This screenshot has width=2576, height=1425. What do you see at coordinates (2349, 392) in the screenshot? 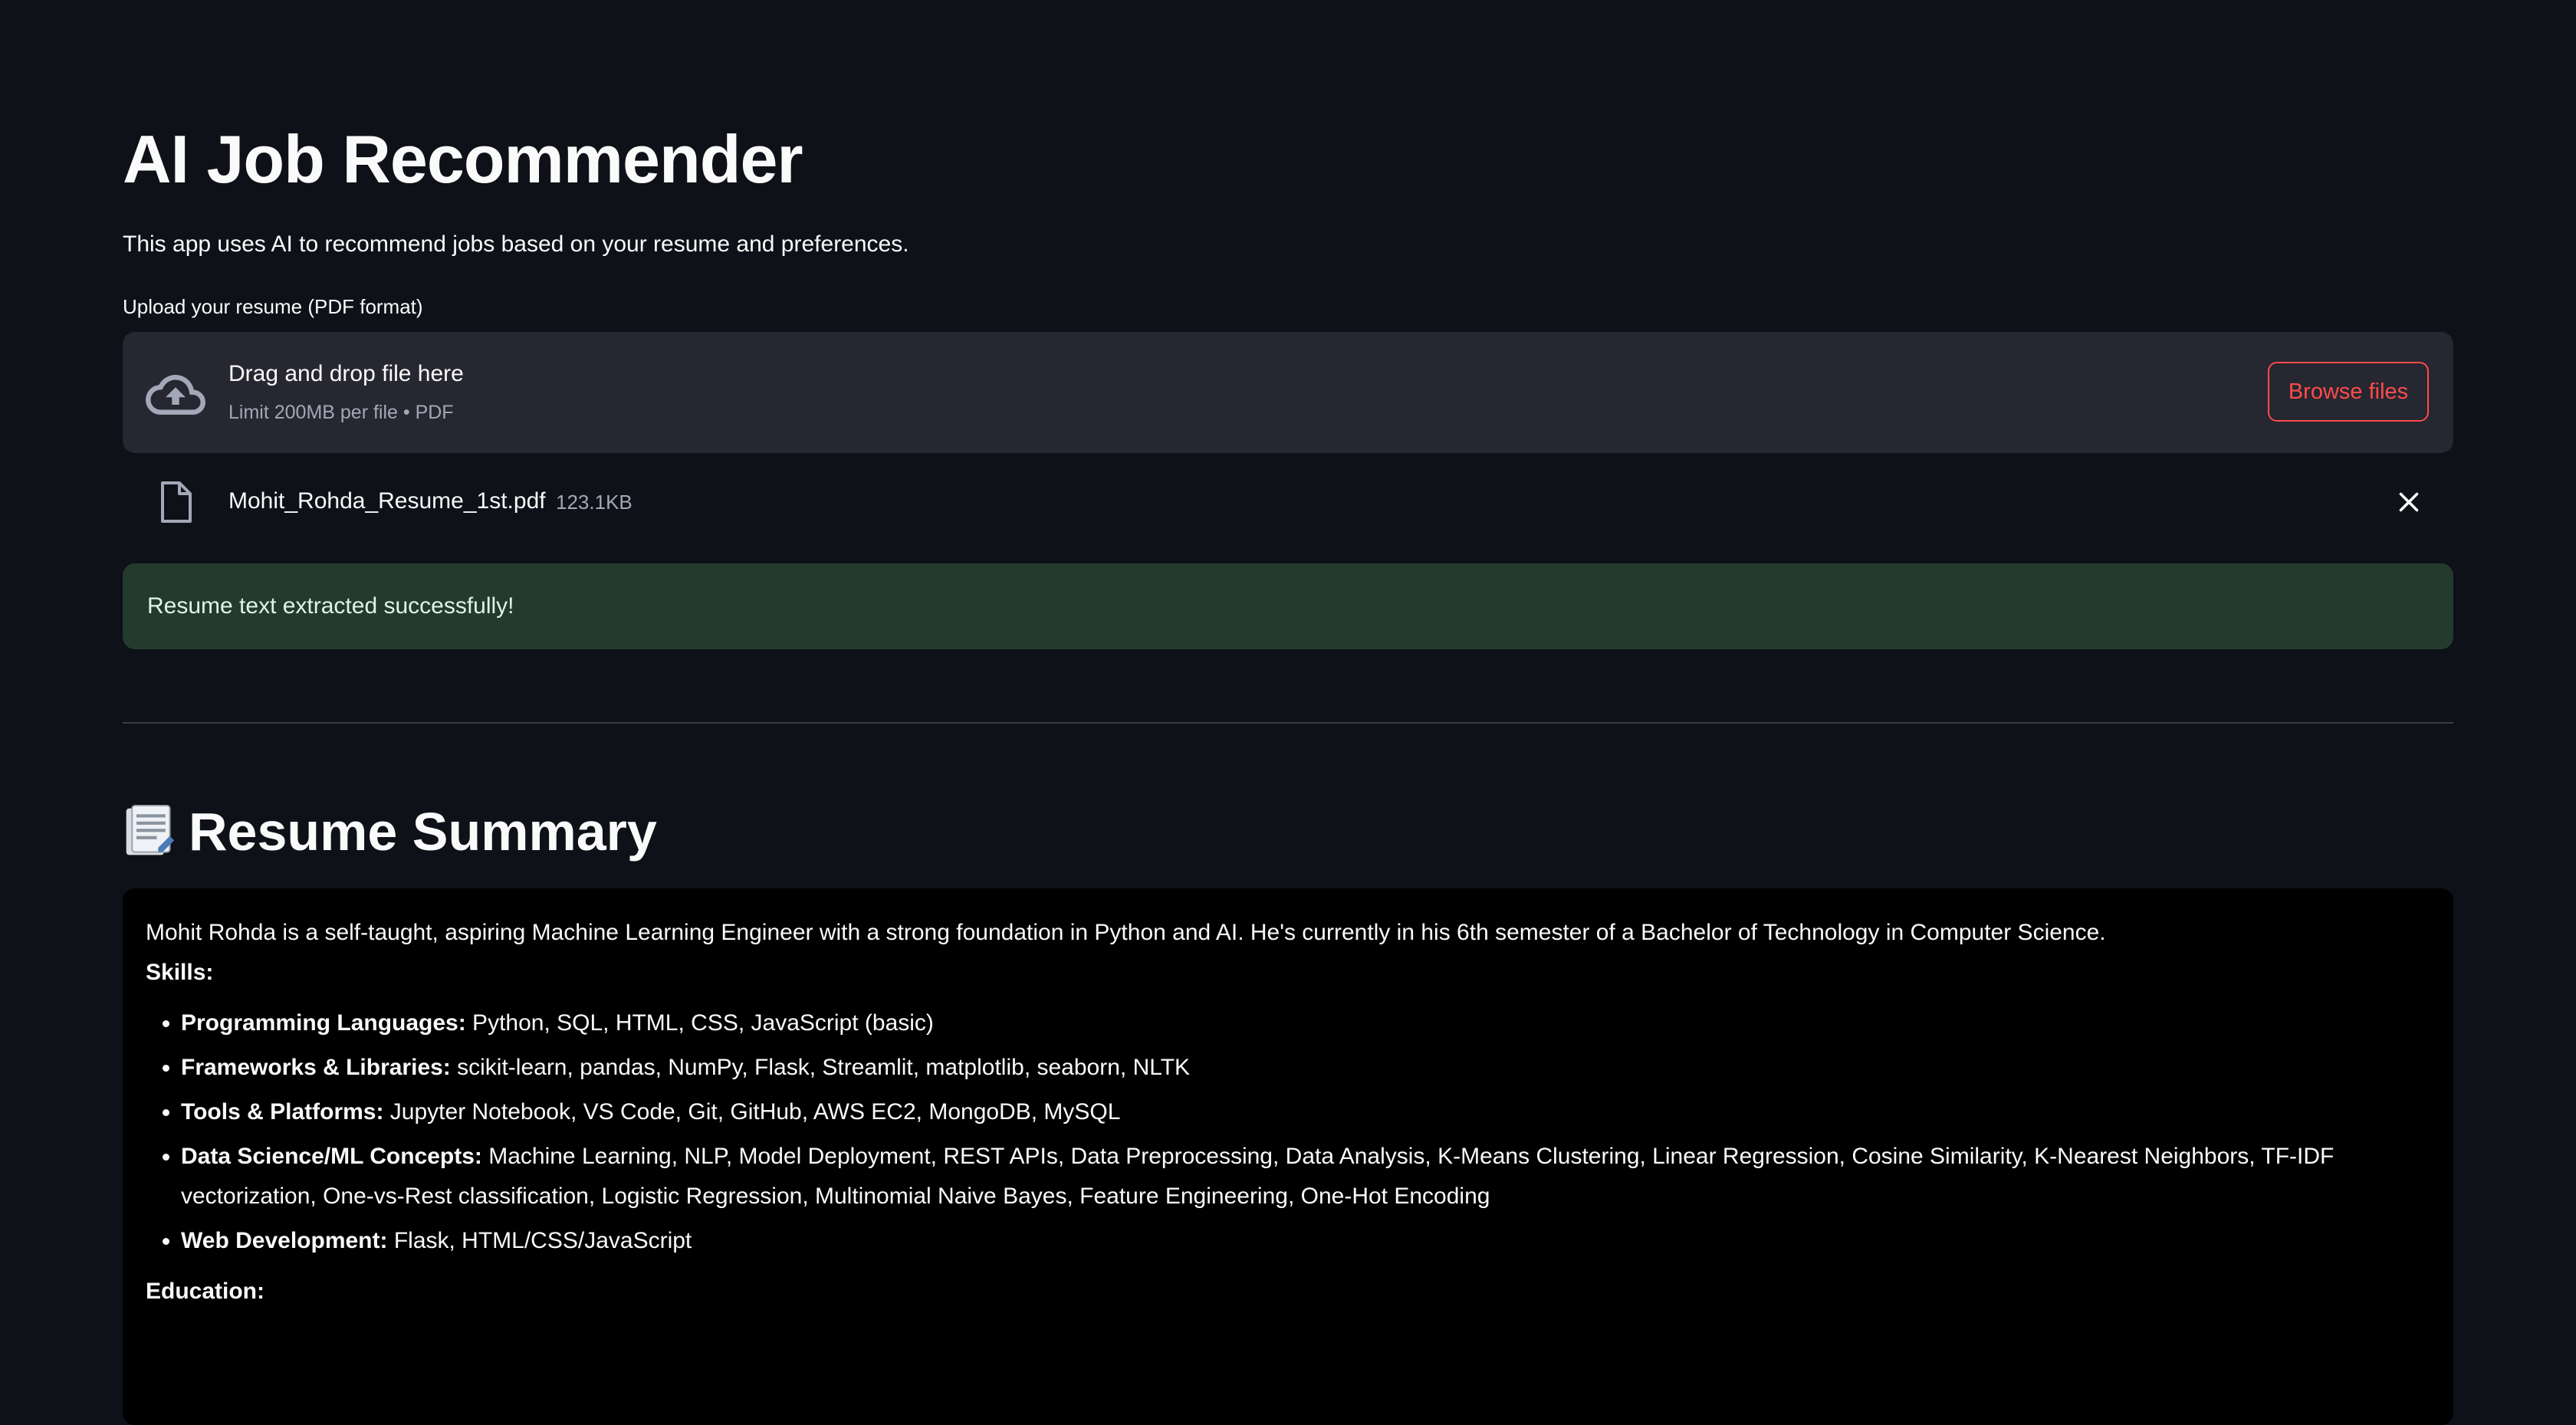
I see `browse-files-button: Browse files` at bounding box center [2349, 392].